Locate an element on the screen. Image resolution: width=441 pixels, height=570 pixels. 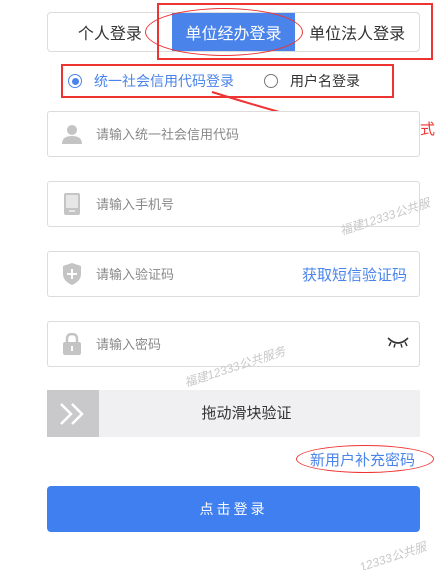
phone-field is located at coordinates (233, 204).